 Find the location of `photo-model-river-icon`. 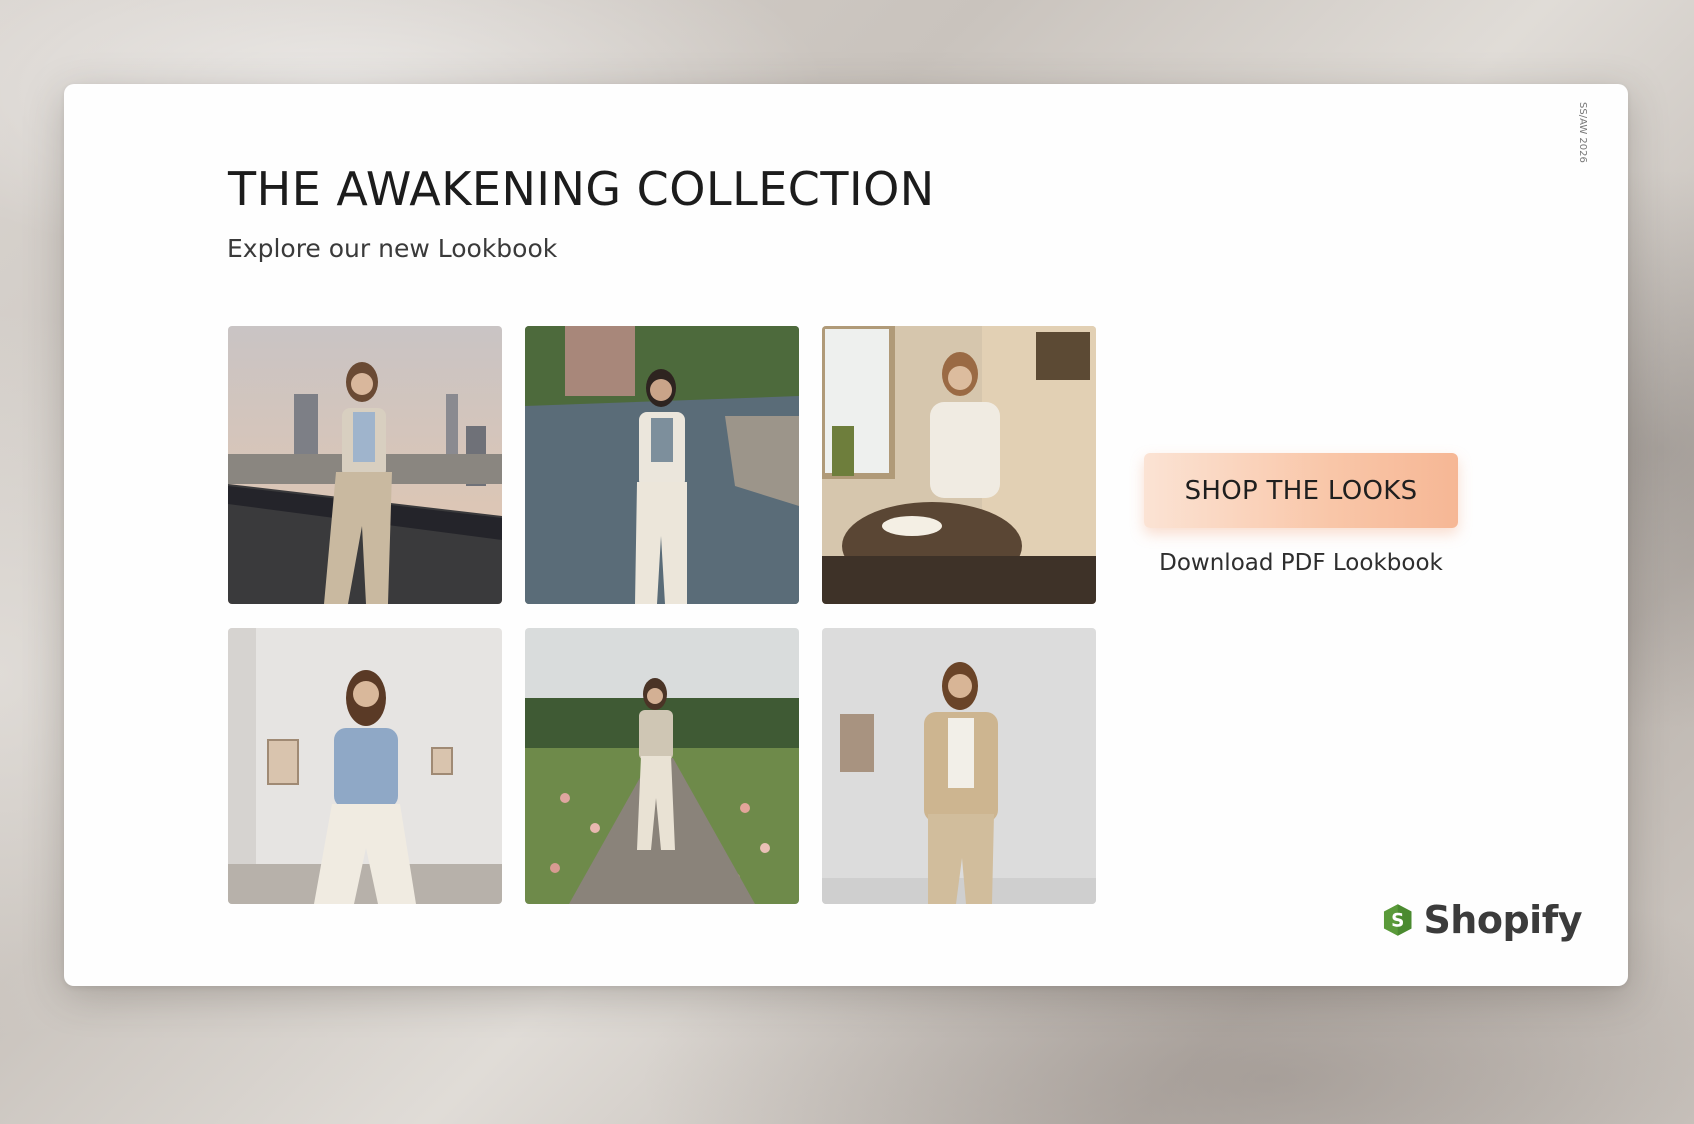

photo-model-river-icon is located at coordinates (662, 465).